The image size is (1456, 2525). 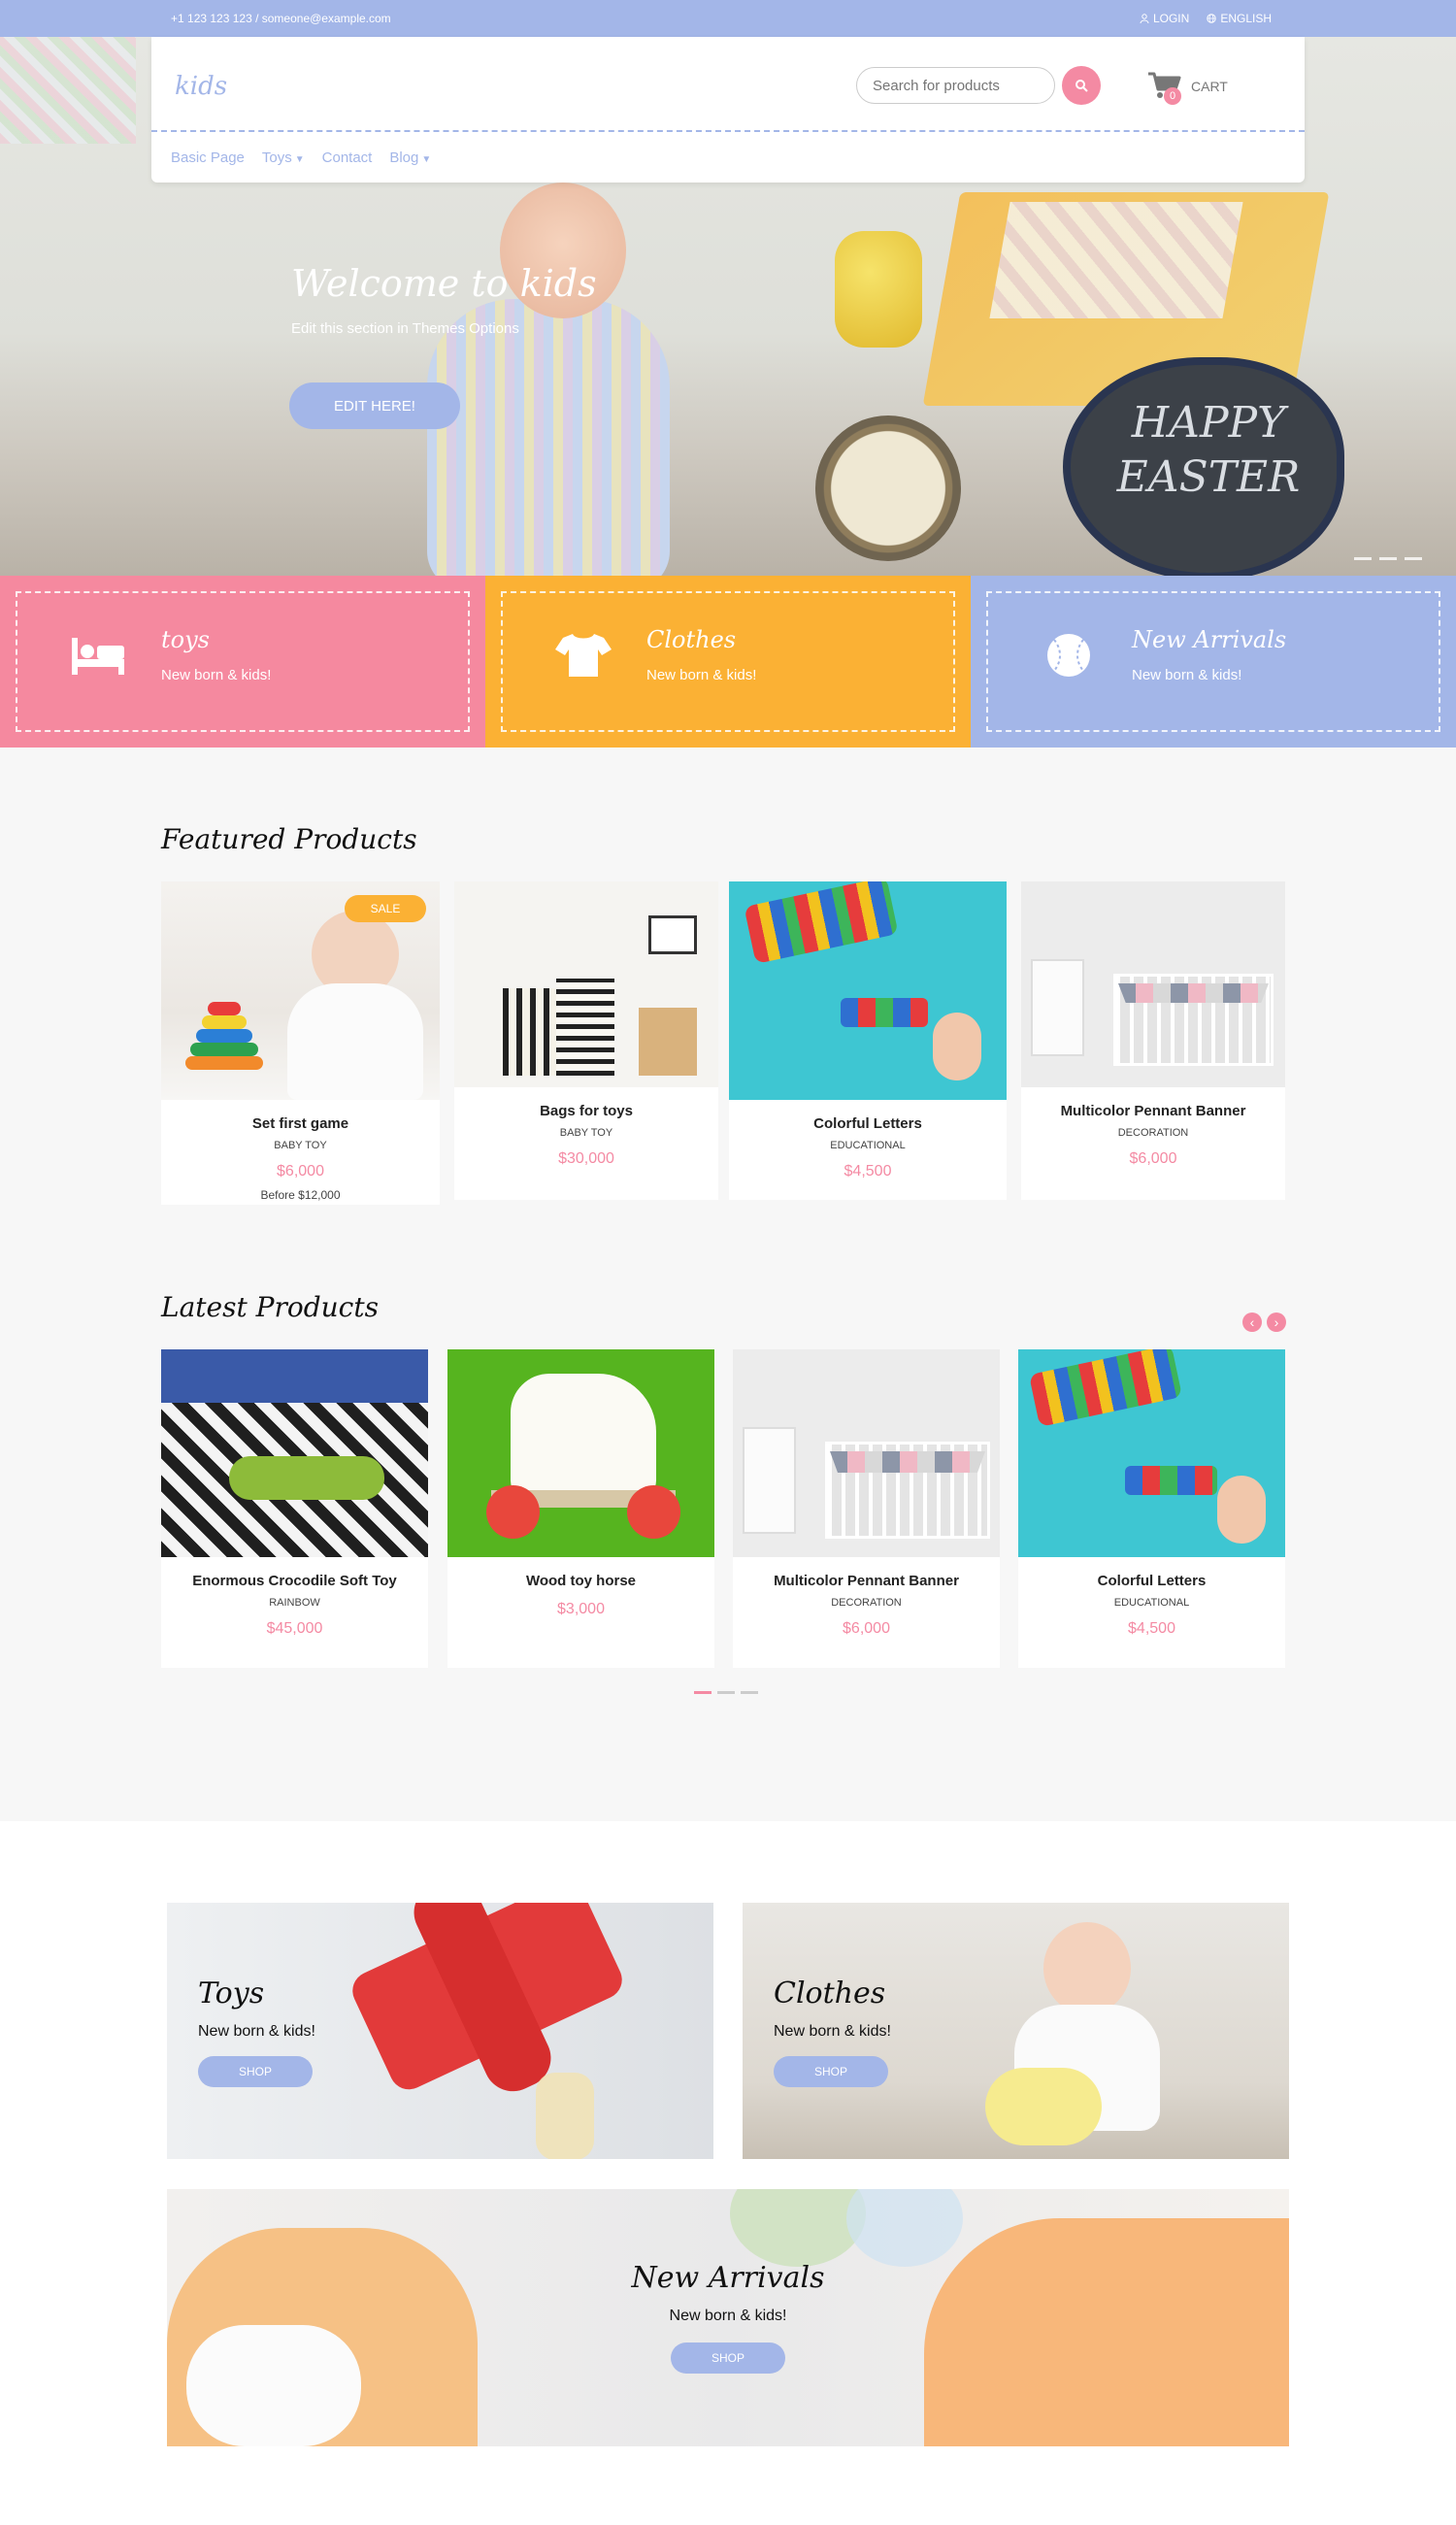 What do you see at coordinates (444, 283) in the screenshot?
I see `hero-title: Welcome to kids` at bounding box center [444, 283].